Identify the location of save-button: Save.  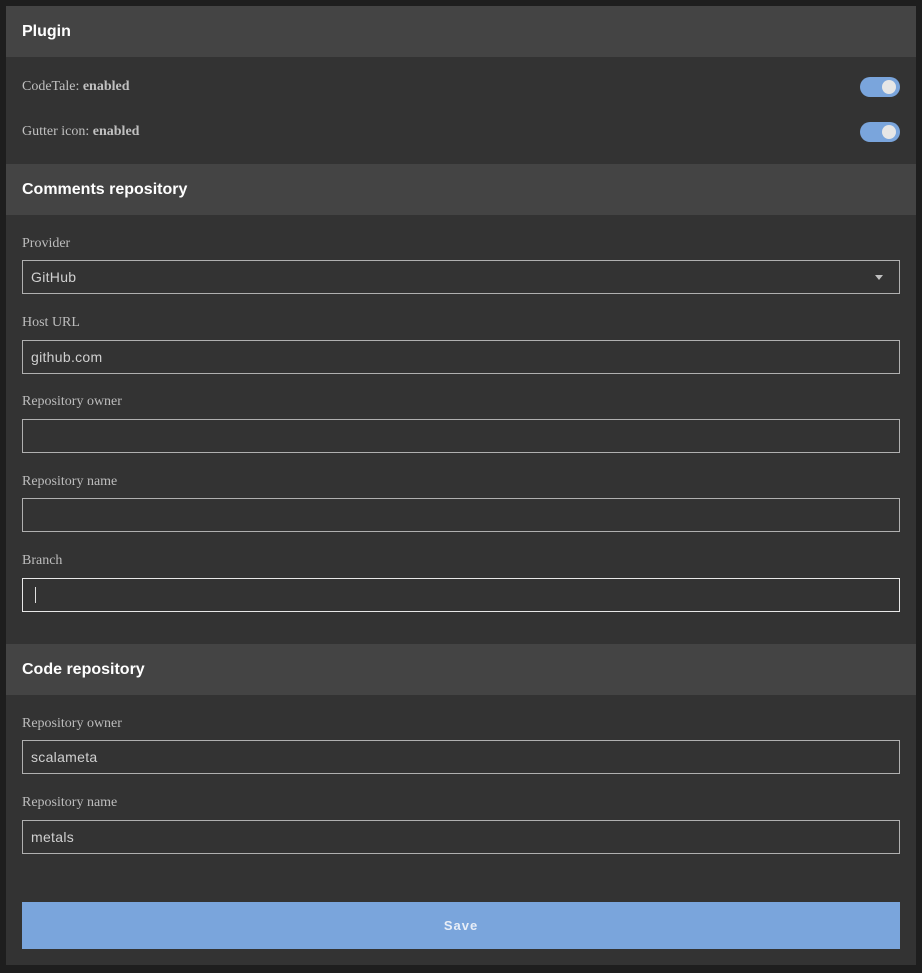
(461, 925).